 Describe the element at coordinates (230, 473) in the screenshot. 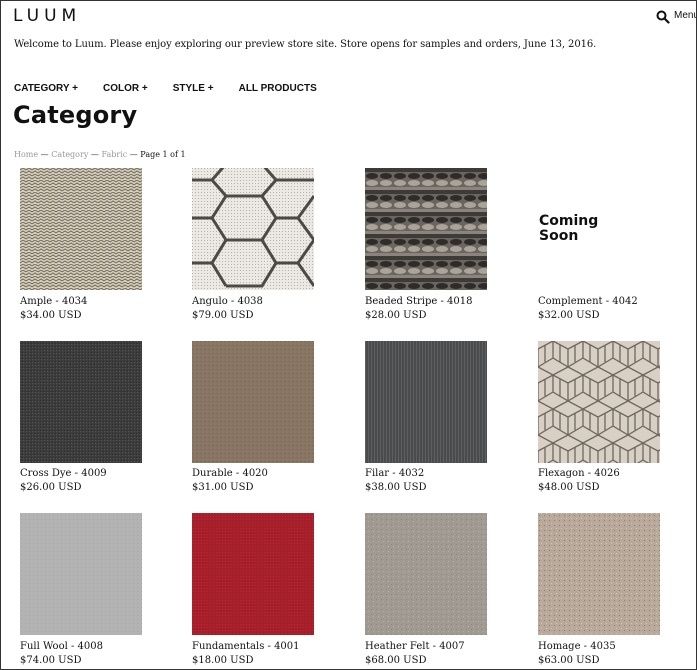

I see `product-name: Durable - 4020` at that location.